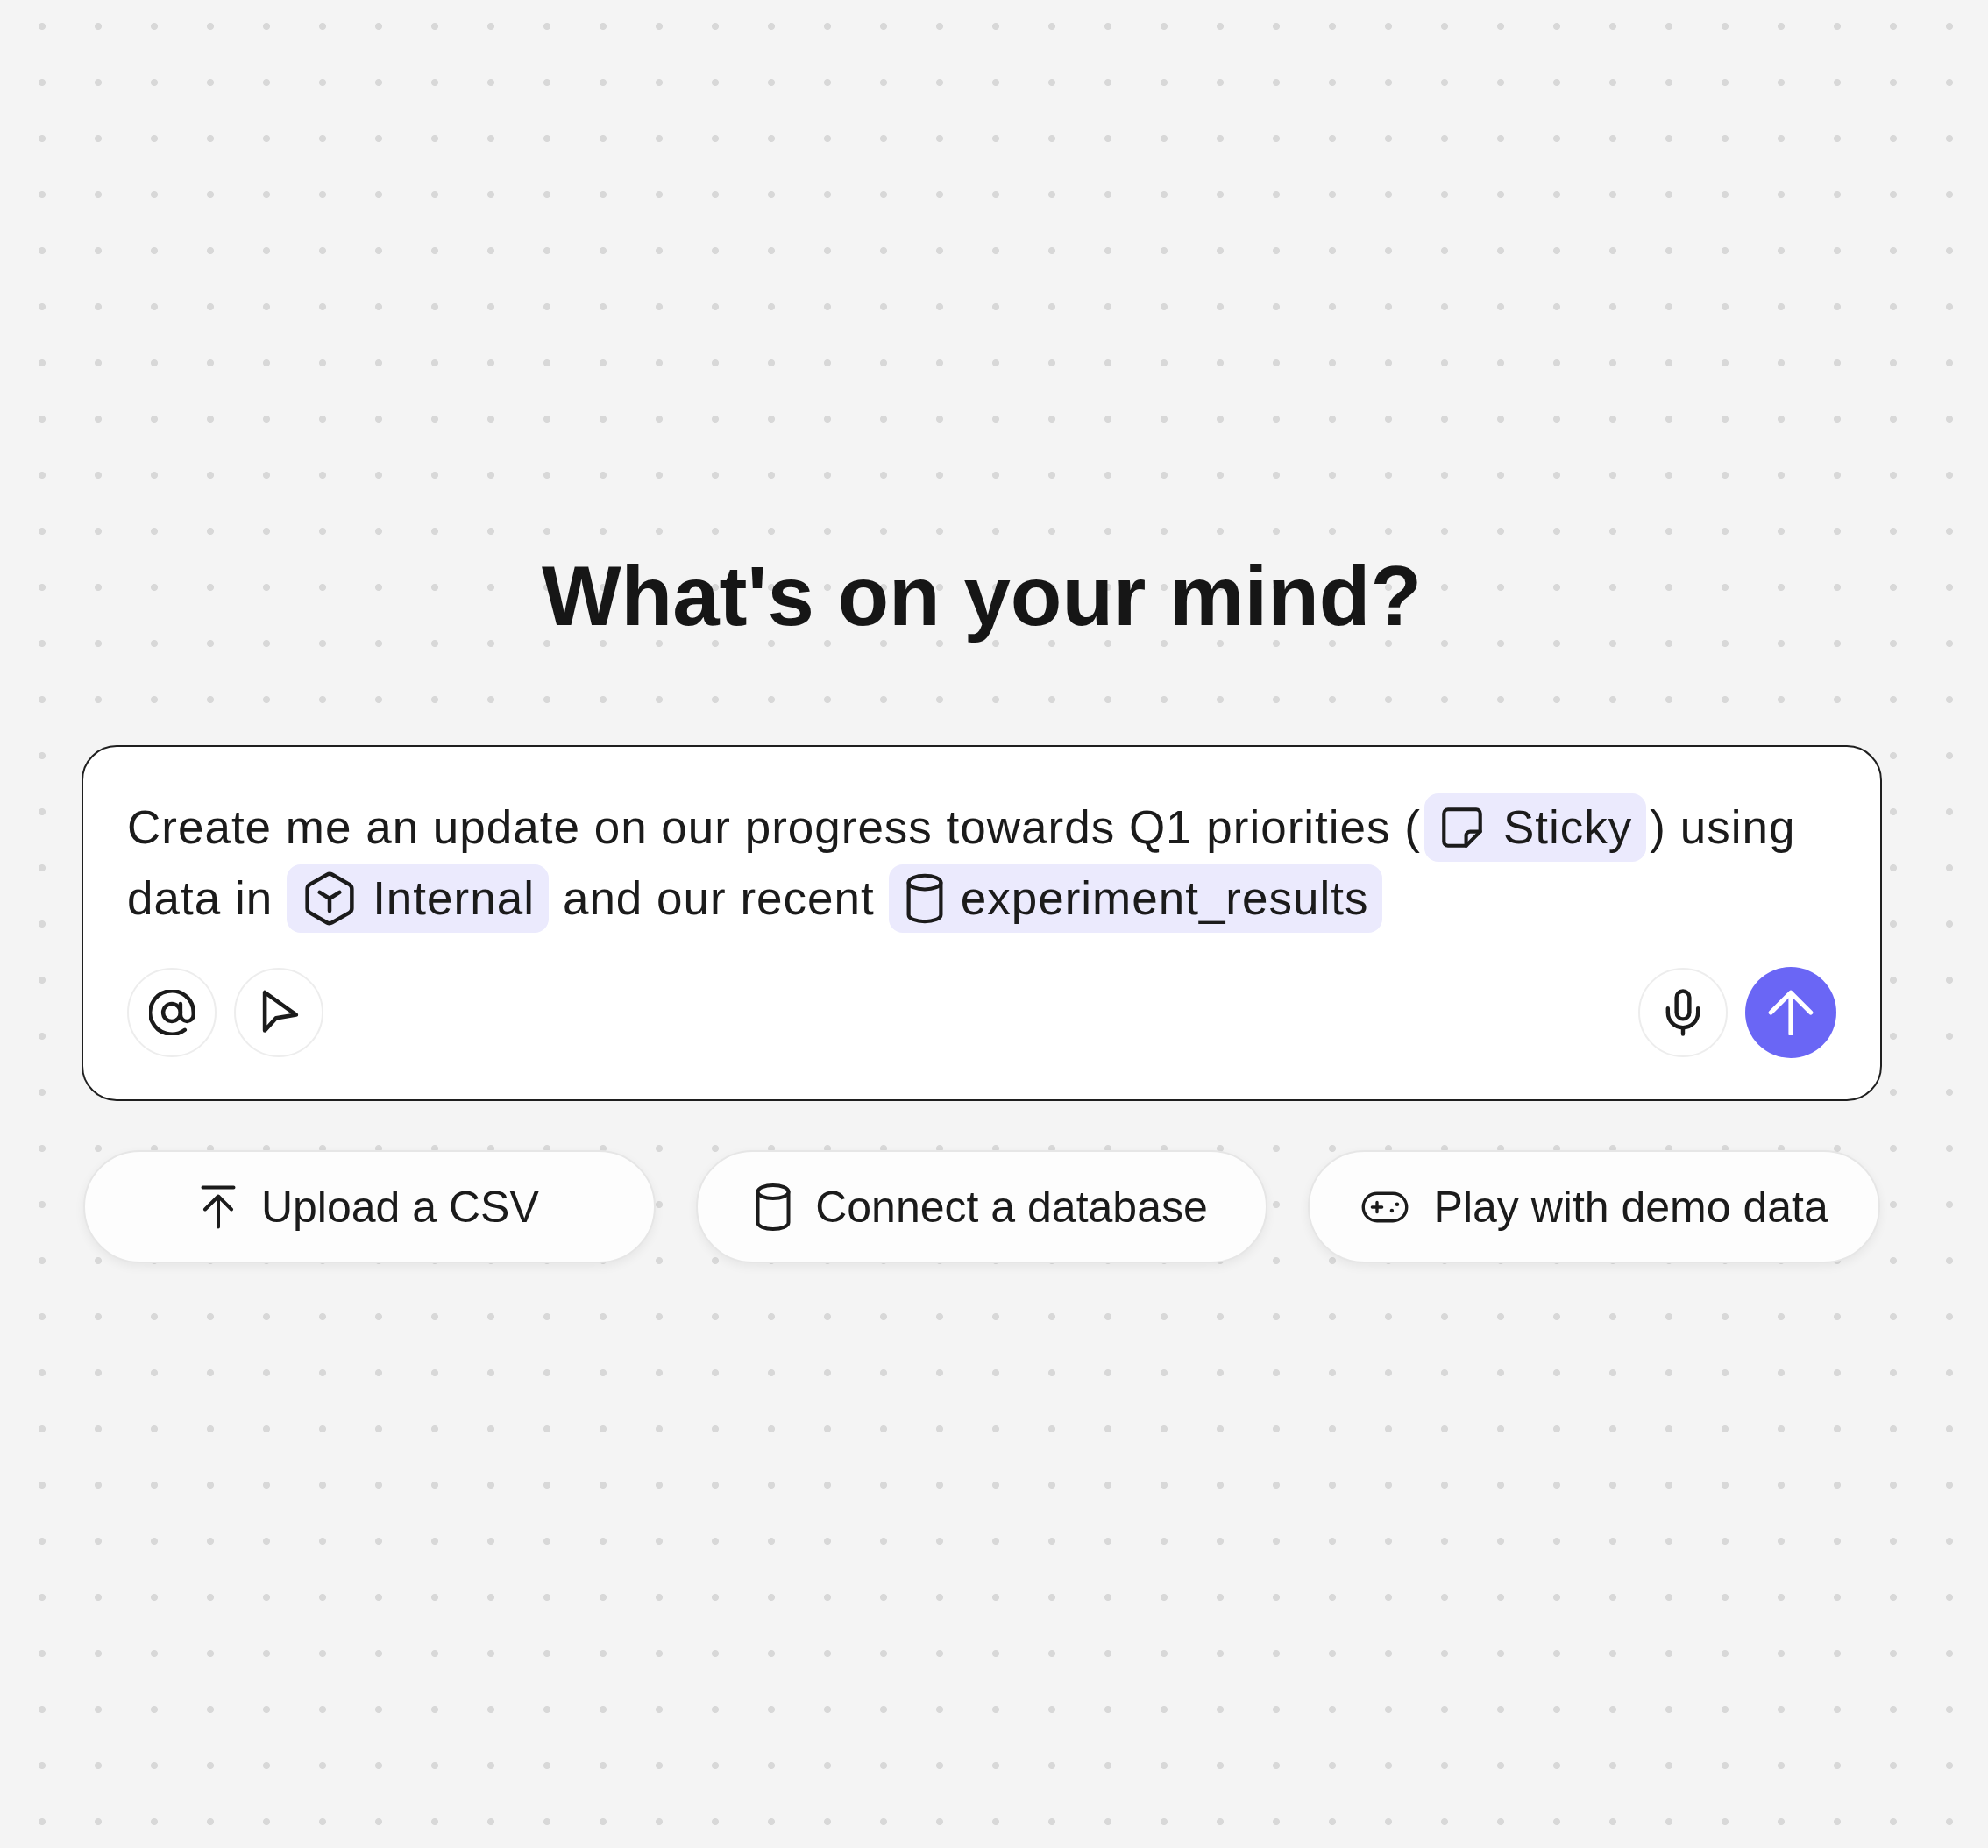 The image size is (1988, 1848). Describe the element at coordinates (1135, 899) in the screenshot. I see `mention-chip: experiment_results` at that location.